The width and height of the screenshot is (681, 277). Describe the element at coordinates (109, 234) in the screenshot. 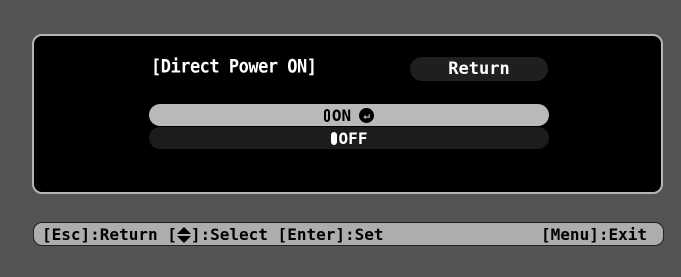

I see `help-esc-text: [Esc]:Return [` at that location.